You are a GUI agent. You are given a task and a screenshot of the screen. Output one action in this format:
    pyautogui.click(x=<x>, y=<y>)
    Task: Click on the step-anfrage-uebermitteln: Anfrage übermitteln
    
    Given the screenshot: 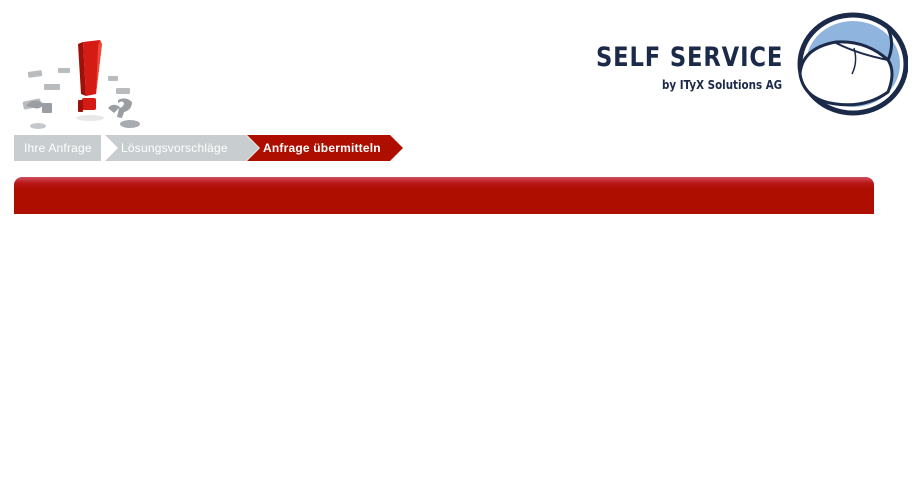 What is the action you would take?
    pyautogui.click(x=325, y=148)
    